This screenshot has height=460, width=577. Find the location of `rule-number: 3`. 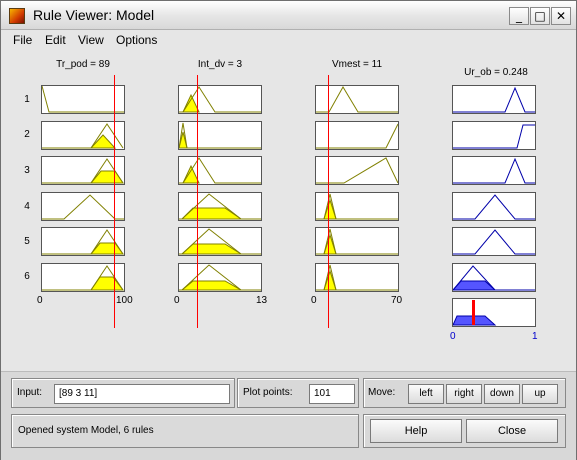

rule-number: 3 is located at coordinates (27, 170).